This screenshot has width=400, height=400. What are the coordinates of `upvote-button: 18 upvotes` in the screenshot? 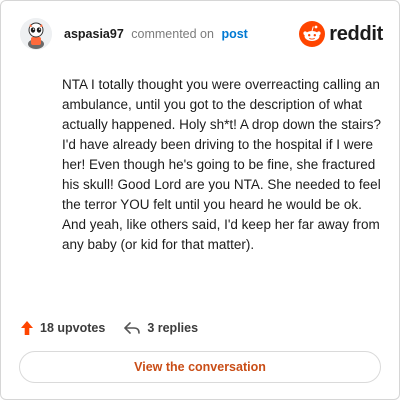 It's located at (62, 328).